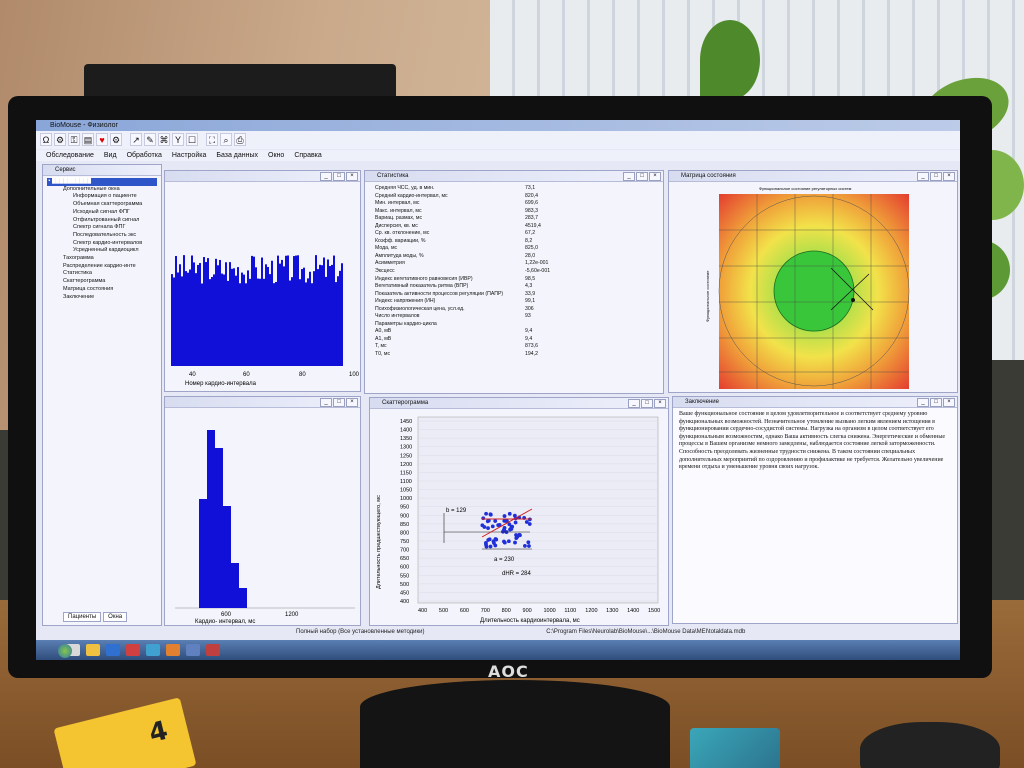 This screenshot has width=1024, height=768. What do you see at coordinates (514, 272) in the screenshot?
I see `stat-row: Эксцесс -5,60e-001` at bounding box center [514, 272].